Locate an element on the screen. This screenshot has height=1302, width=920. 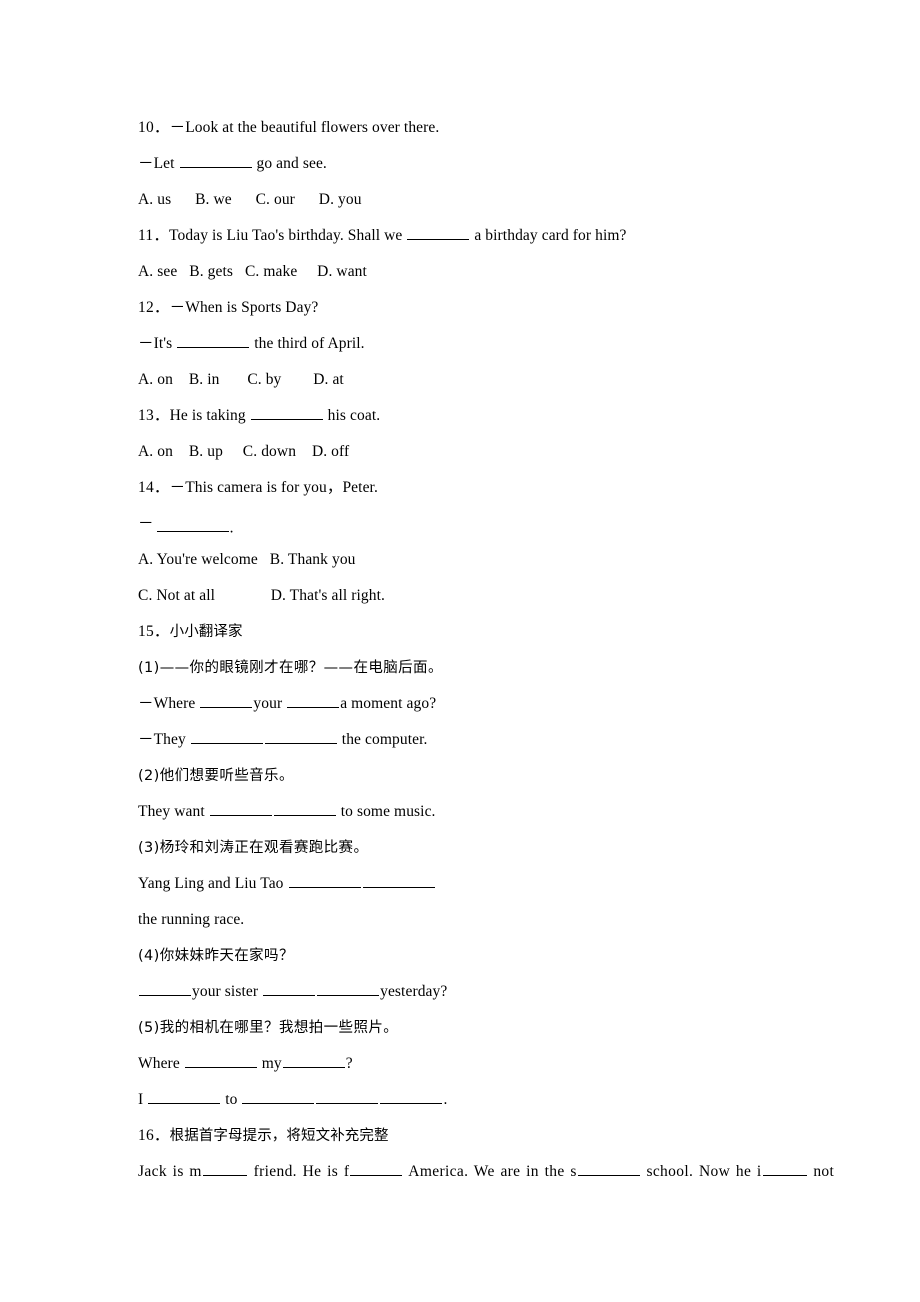
item-1-label: (1) is located at coordinates (149, 668).